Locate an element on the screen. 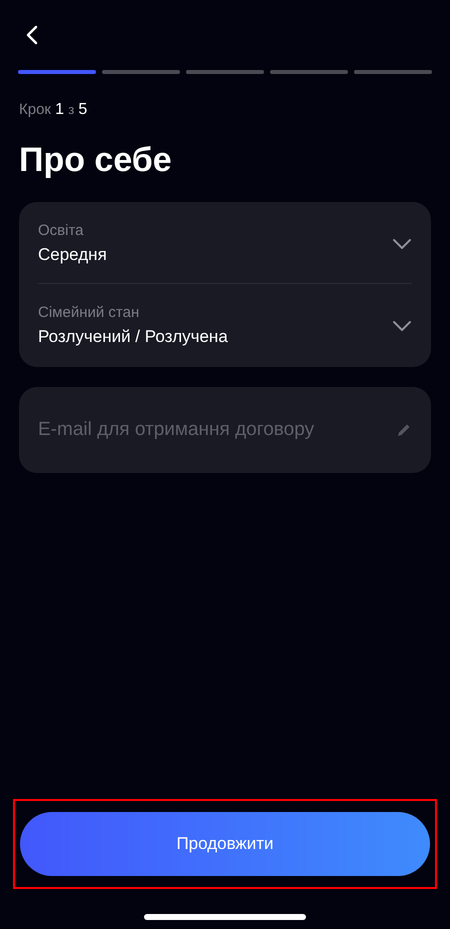  email-field: E-mail для отримання договору is located at coordinates (213, 430).